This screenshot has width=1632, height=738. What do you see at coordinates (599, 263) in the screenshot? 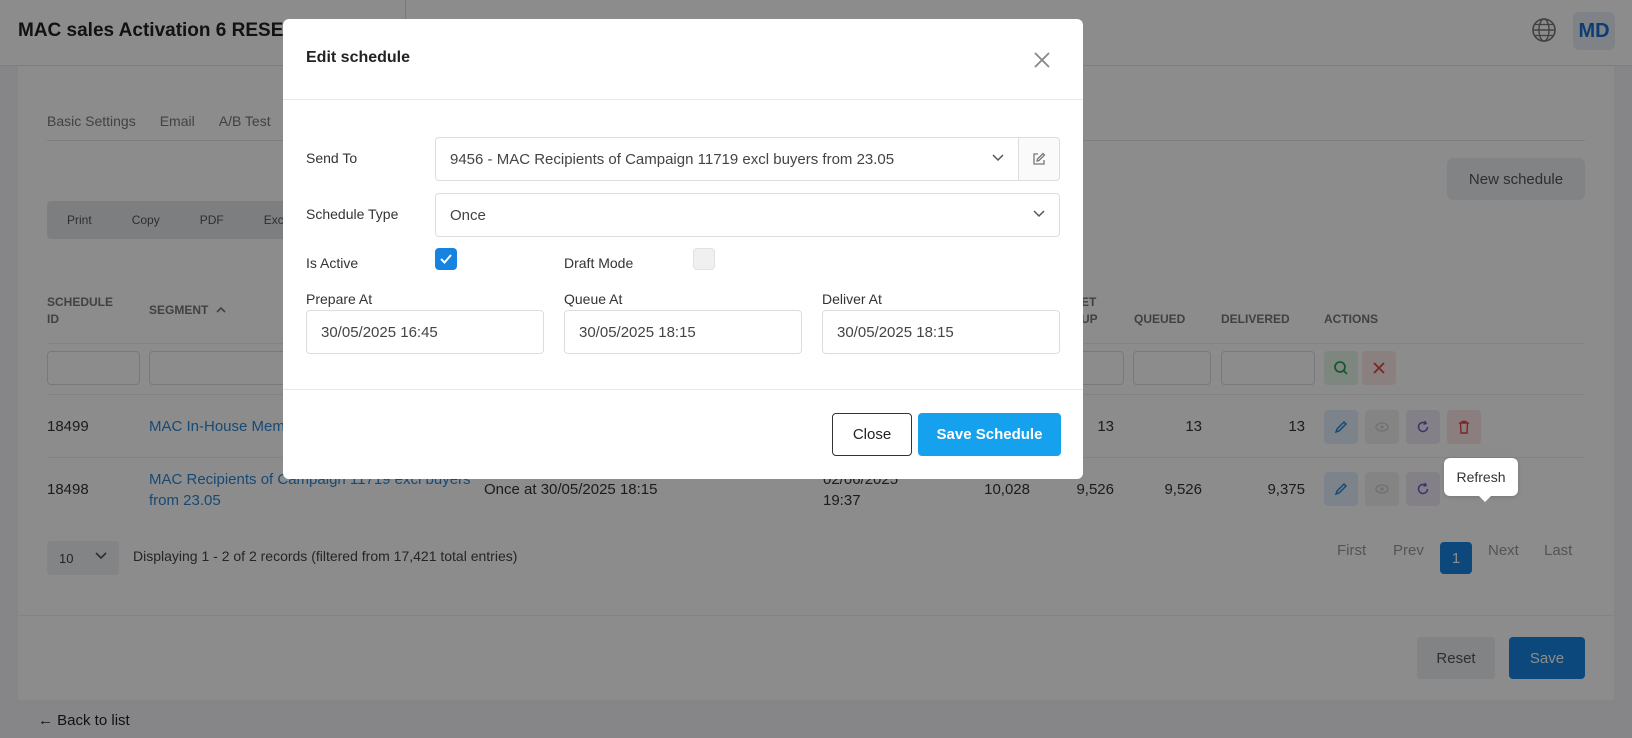
I see `draft-mode-label: Draft Mode` at bounding box center [599, 263].